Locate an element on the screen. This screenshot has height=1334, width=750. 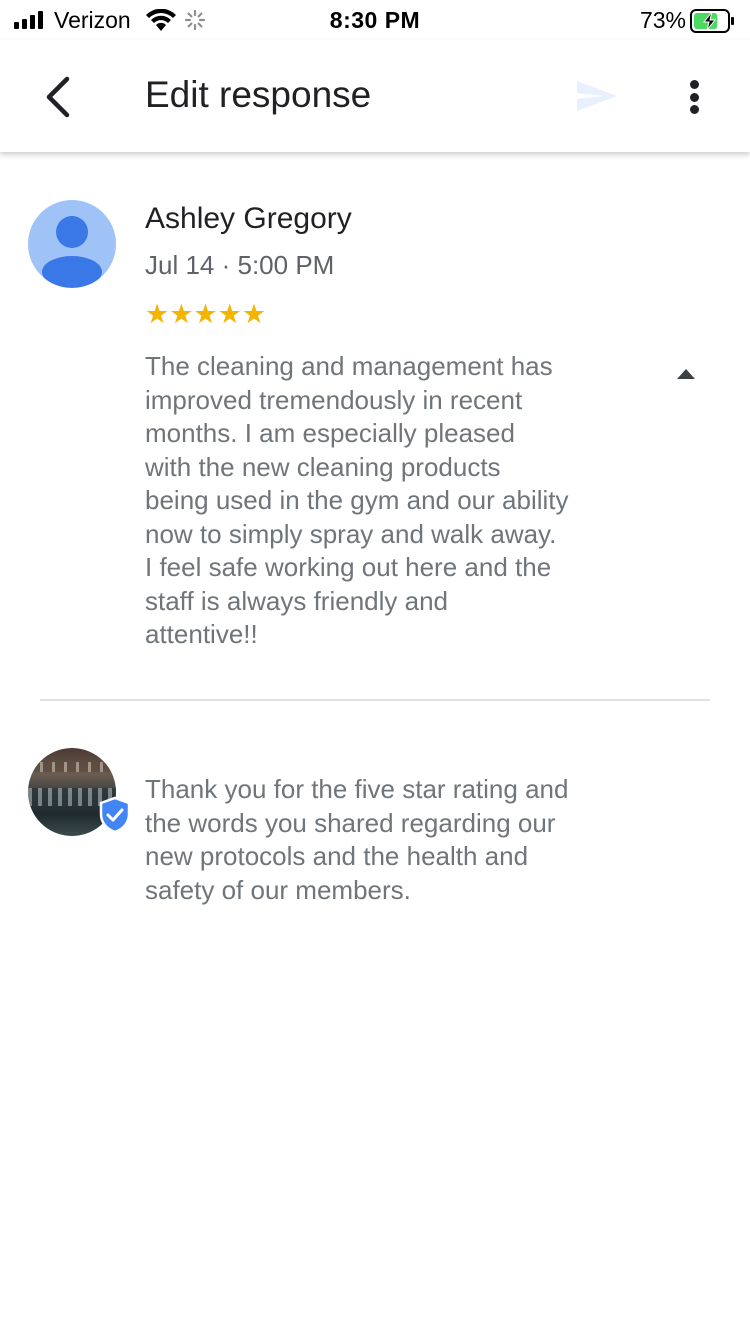
chevron-left-icon is located at coordinates (58, 97).